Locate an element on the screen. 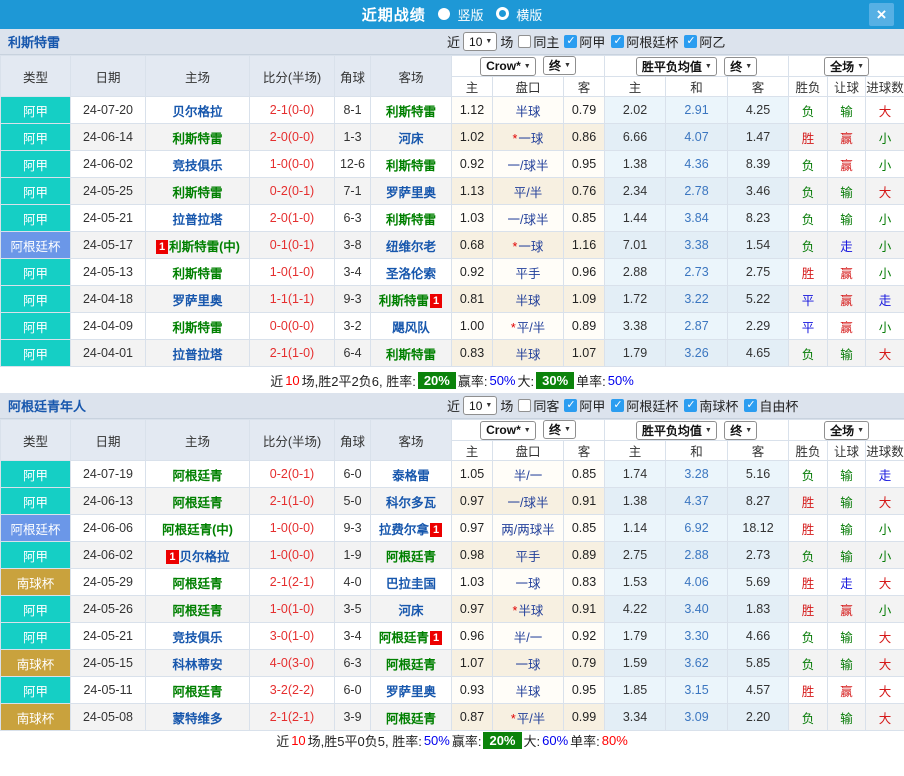  col-header-type: 类型 is located at coordinates (35, 76).